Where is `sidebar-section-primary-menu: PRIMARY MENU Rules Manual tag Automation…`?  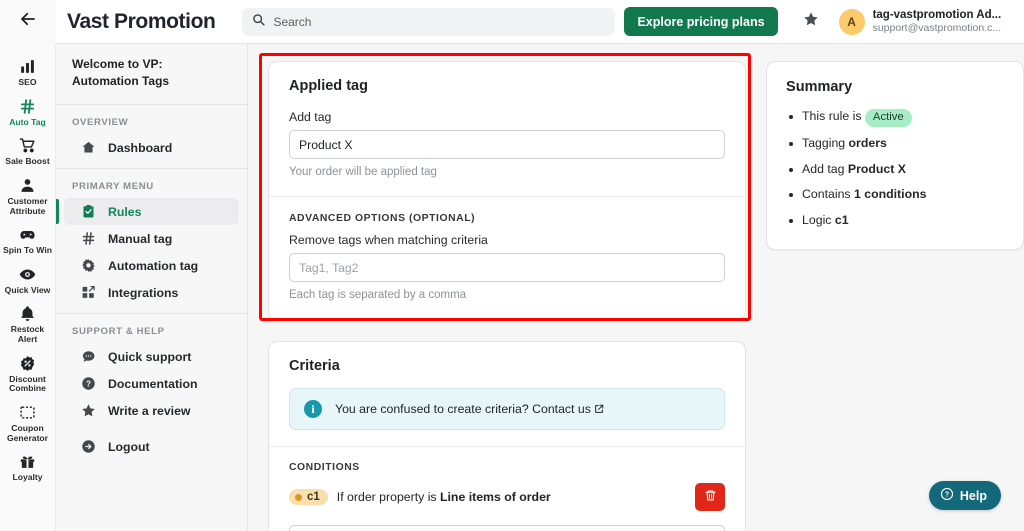
sidebar-section-primary-menu: PRIMARY MENU Rules Manual tag Automation… is located at coordinates (151, 237).